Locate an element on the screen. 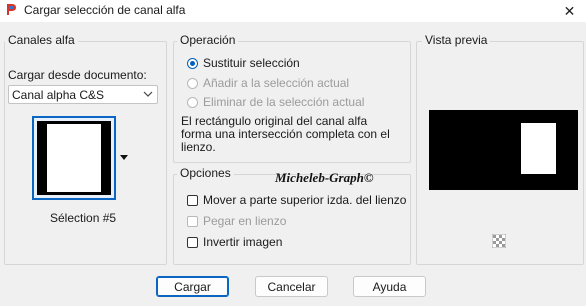 The height and width of the screenshot is (306, 586). close-icon: ✕ is located at coordinates (569, 10).